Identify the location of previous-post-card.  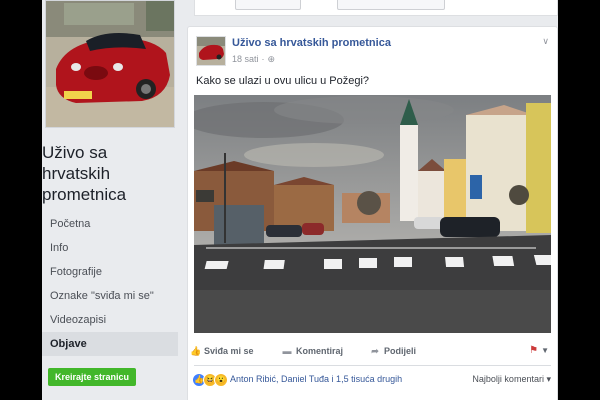
(376, 8).